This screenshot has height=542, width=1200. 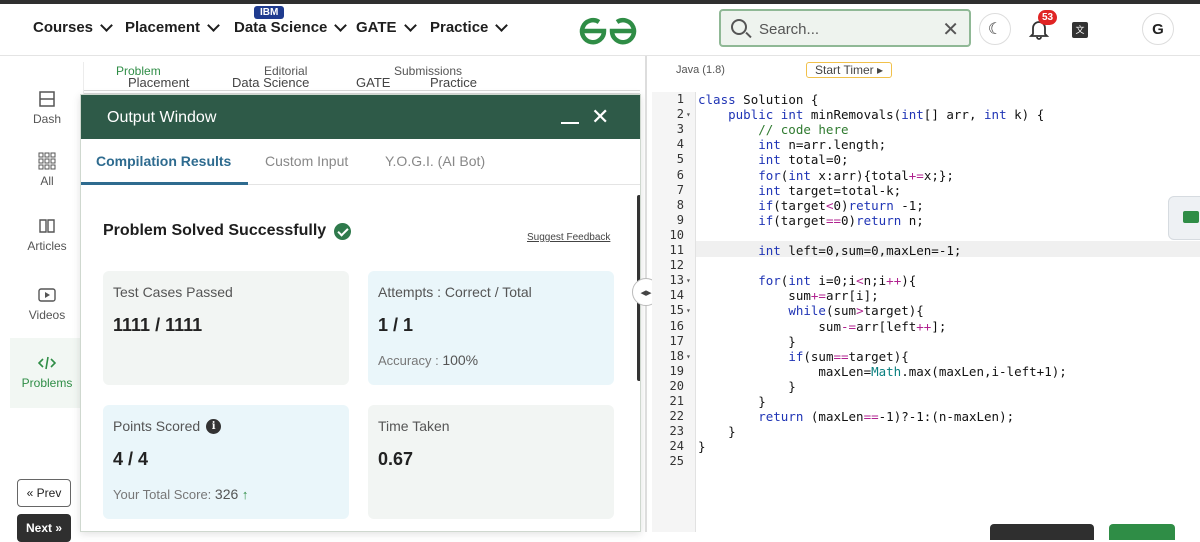 What do you see at coordinates (676, 234) in the screenshot?
I see `line-number: 10` at bounding box center [676, 234].